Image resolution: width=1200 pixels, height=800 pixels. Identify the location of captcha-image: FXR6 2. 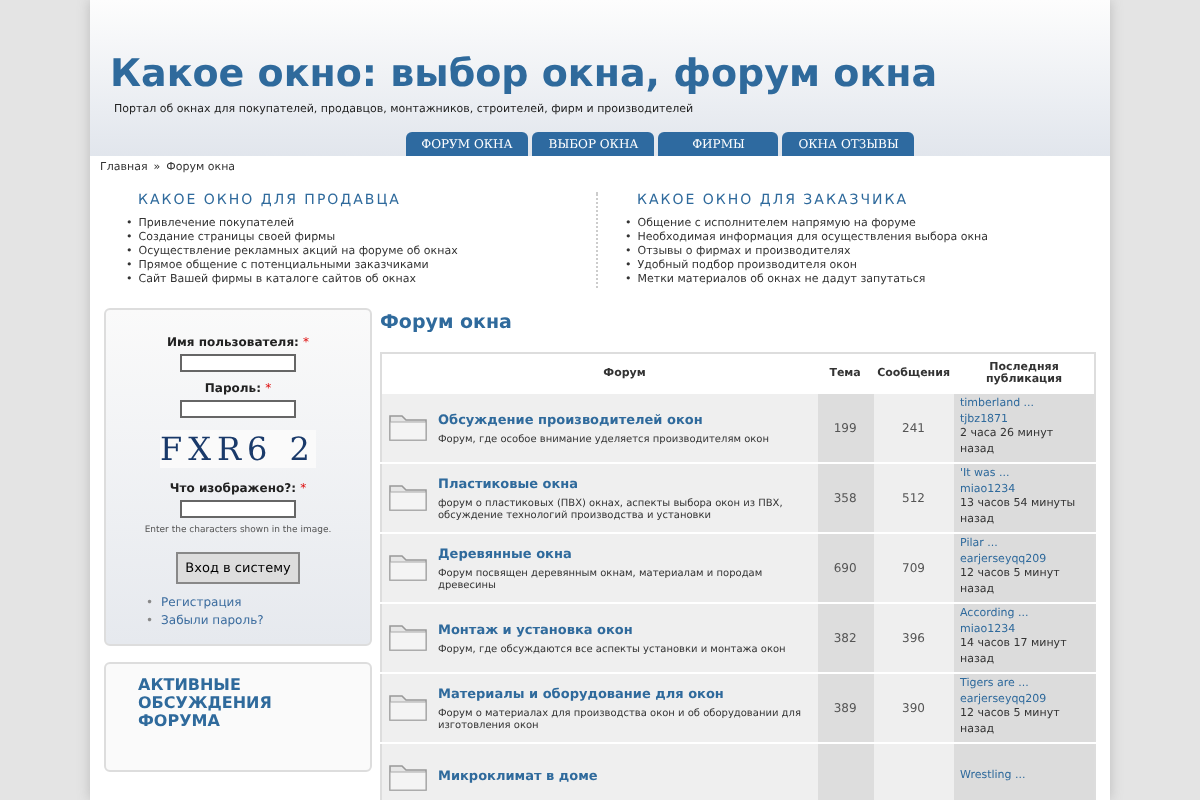
(238, 449).